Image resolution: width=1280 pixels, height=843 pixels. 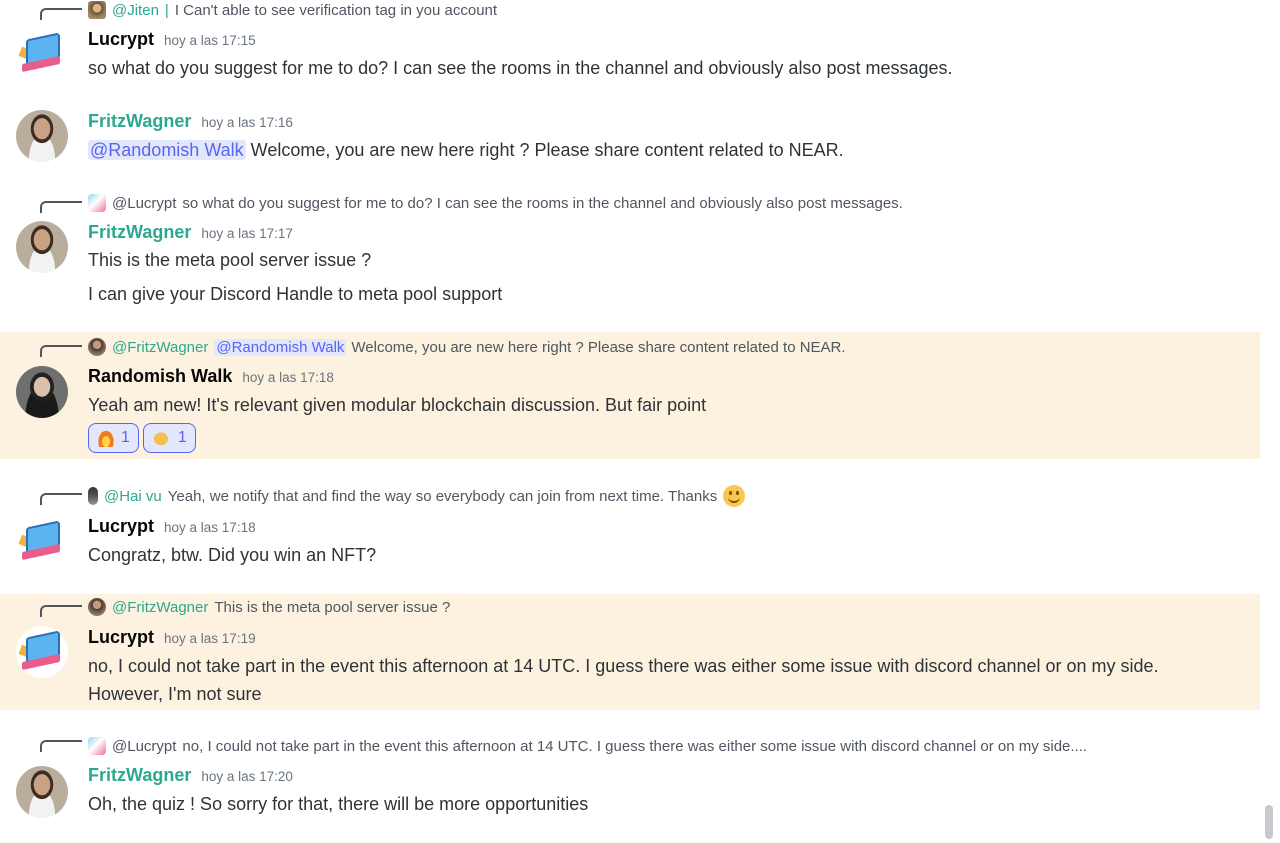 I want to click on avatar-randomish-walk, so click(x=42, y=392).